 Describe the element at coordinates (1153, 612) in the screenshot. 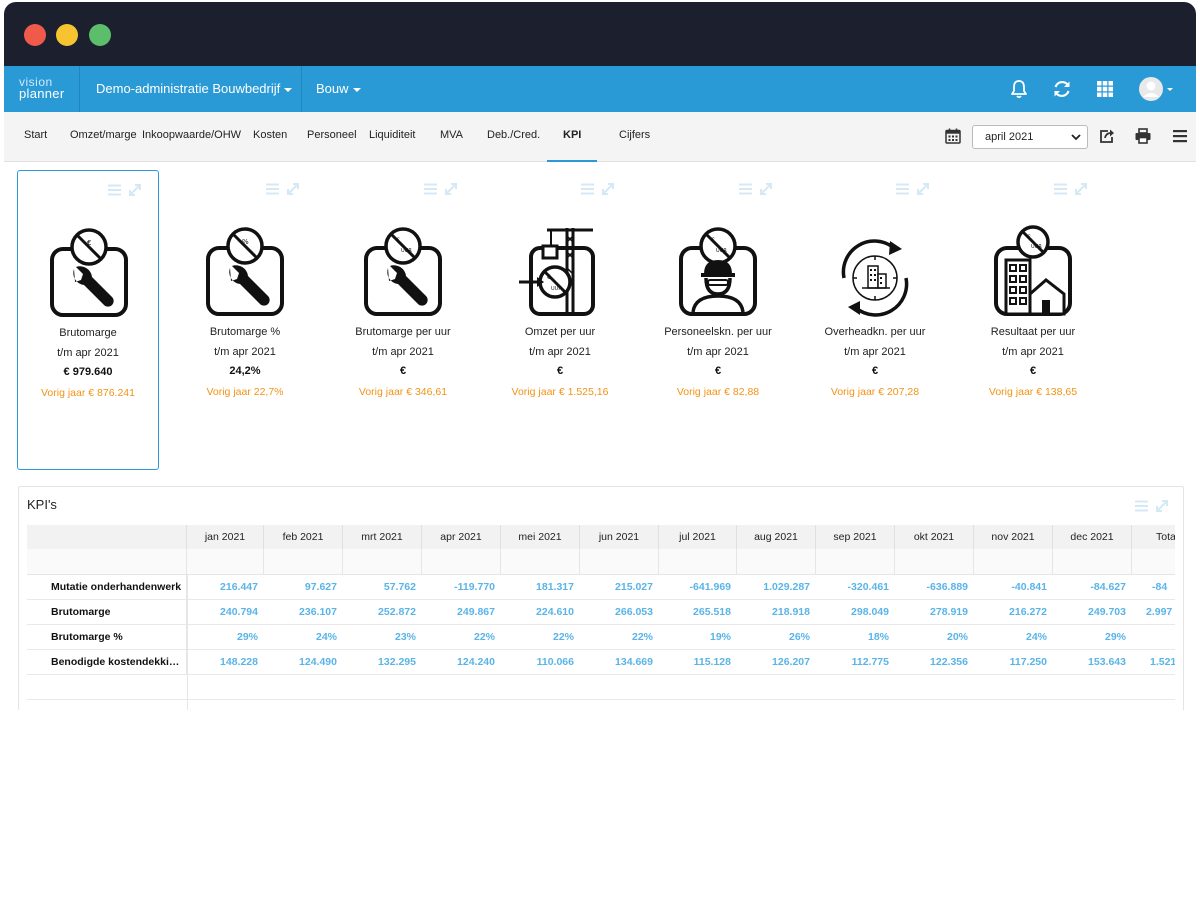

I see `table-cell: 2.997` at that location.